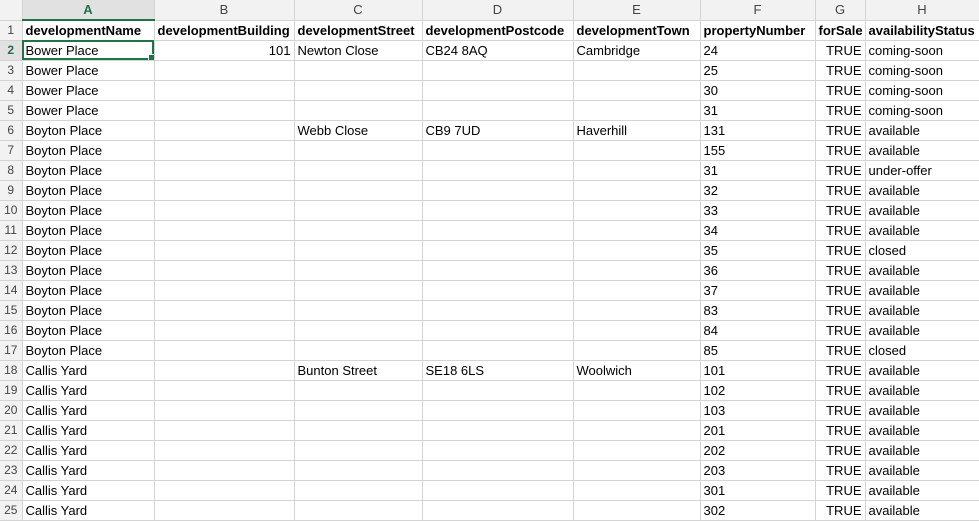 The width and height of the screenshot is (979, 521). What do you see at coordinates (637, 130) in the screenshot?
I see `cell-e6: Haverhill` at bounding box center [637, 130].